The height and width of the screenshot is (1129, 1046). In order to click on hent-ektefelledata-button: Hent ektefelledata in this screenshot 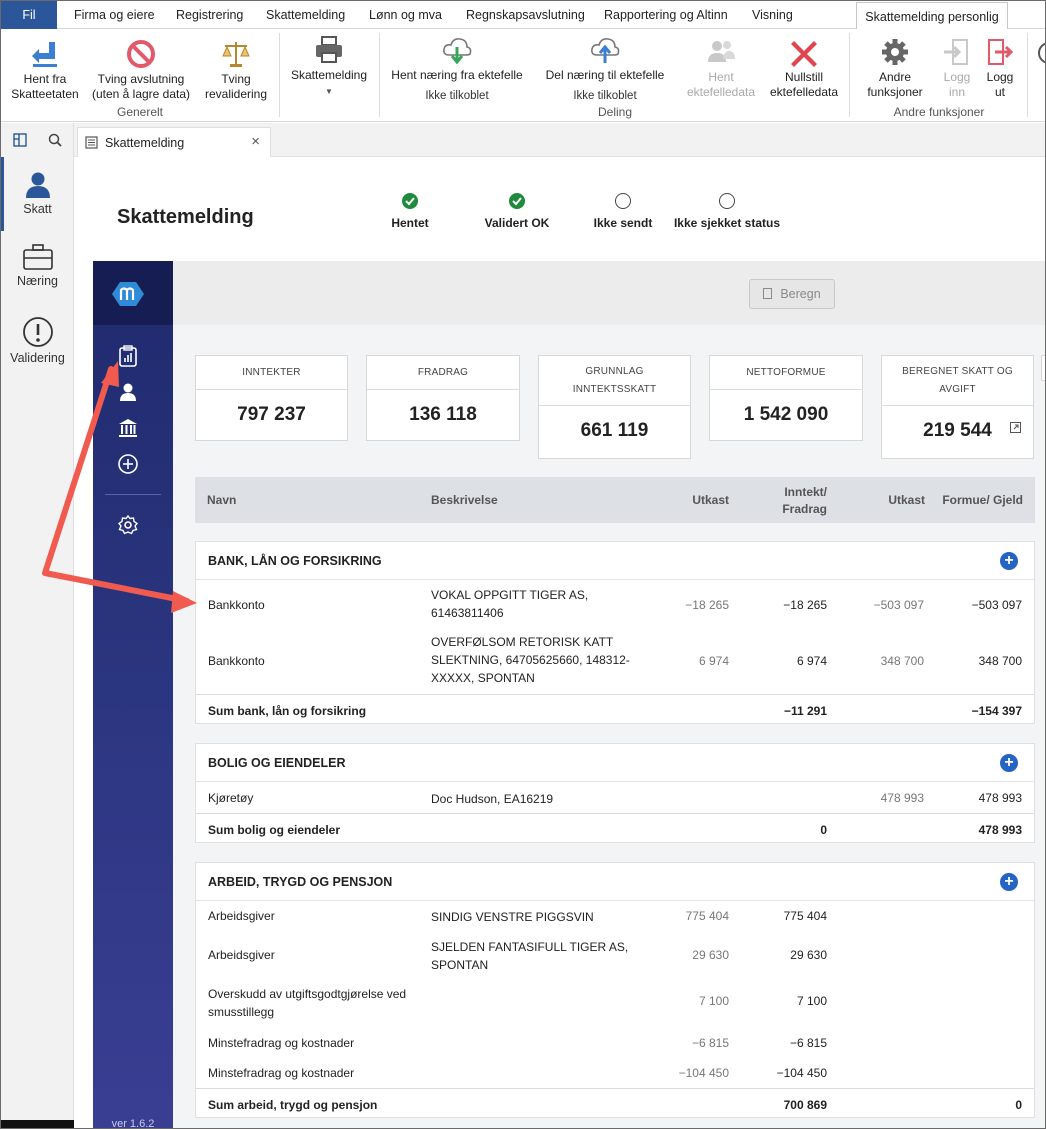, I will do `click(721, 68)`.